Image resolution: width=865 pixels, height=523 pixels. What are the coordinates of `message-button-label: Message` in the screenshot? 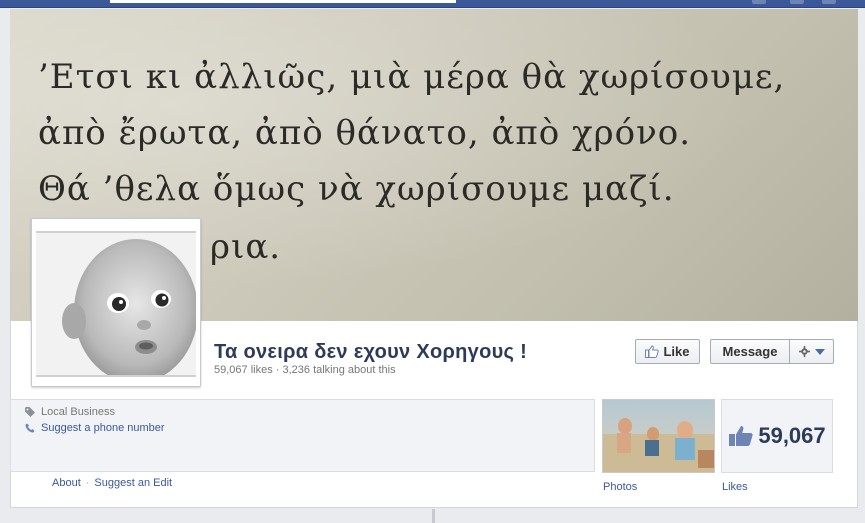 It's located at (750, 351).